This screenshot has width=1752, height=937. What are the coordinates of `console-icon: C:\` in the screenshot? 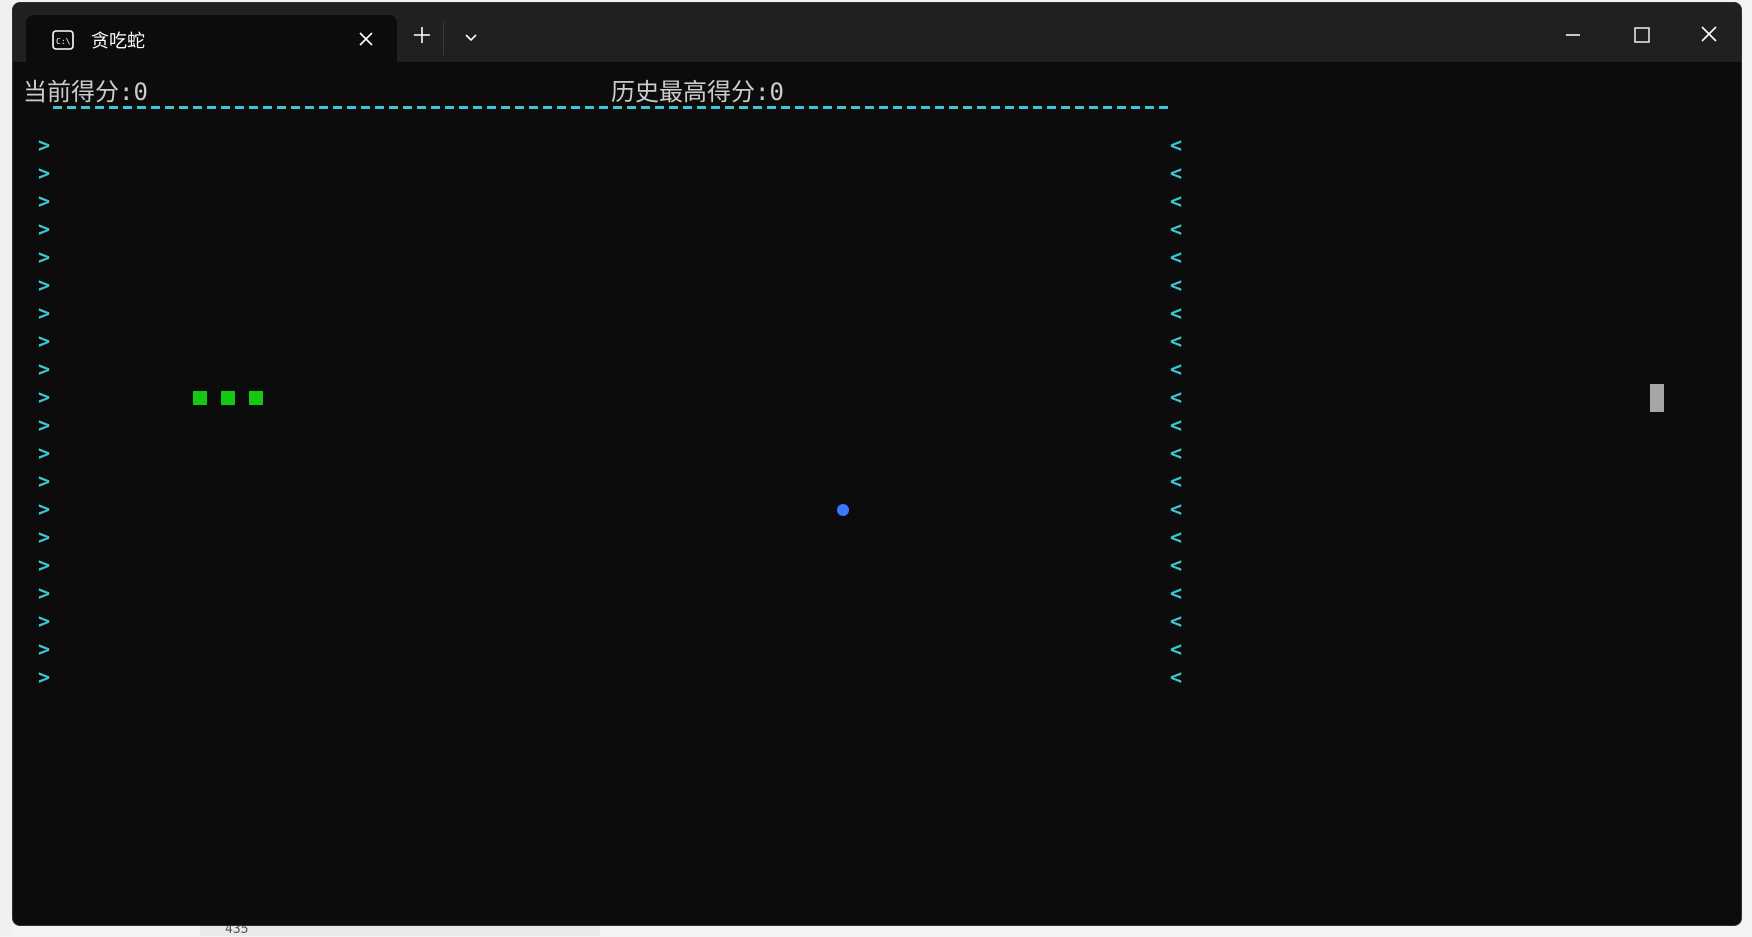 It's located at (63, 40).